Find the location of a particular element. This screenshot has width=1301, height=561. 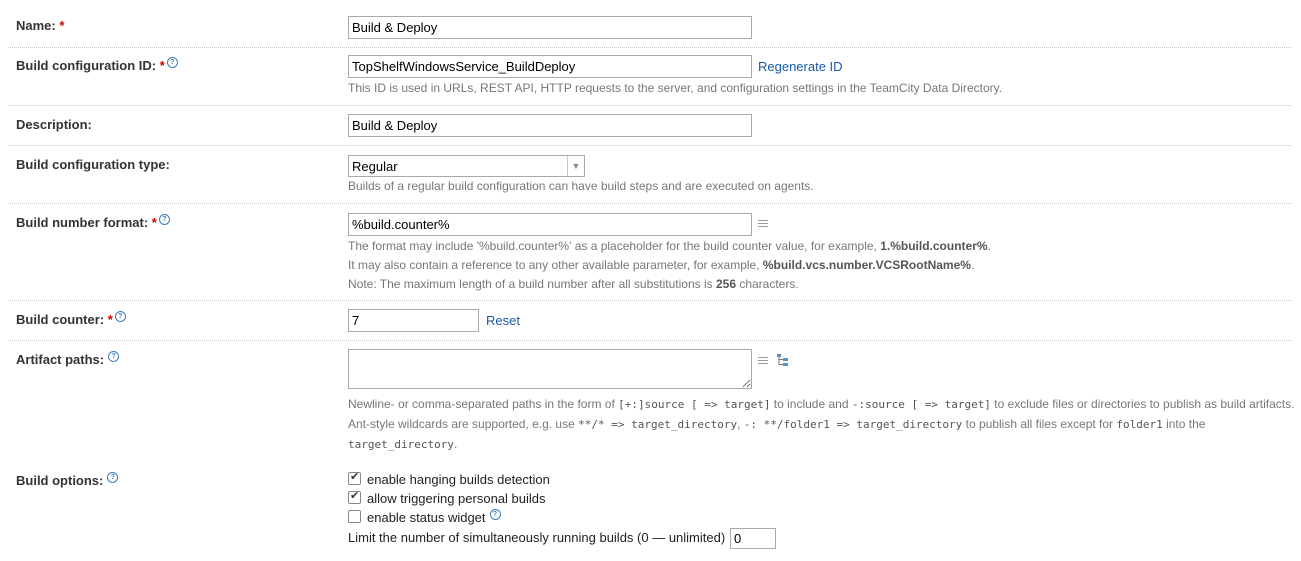

build-config-id-label: Build configuration ID: *? is located at coordinates (97, 65).